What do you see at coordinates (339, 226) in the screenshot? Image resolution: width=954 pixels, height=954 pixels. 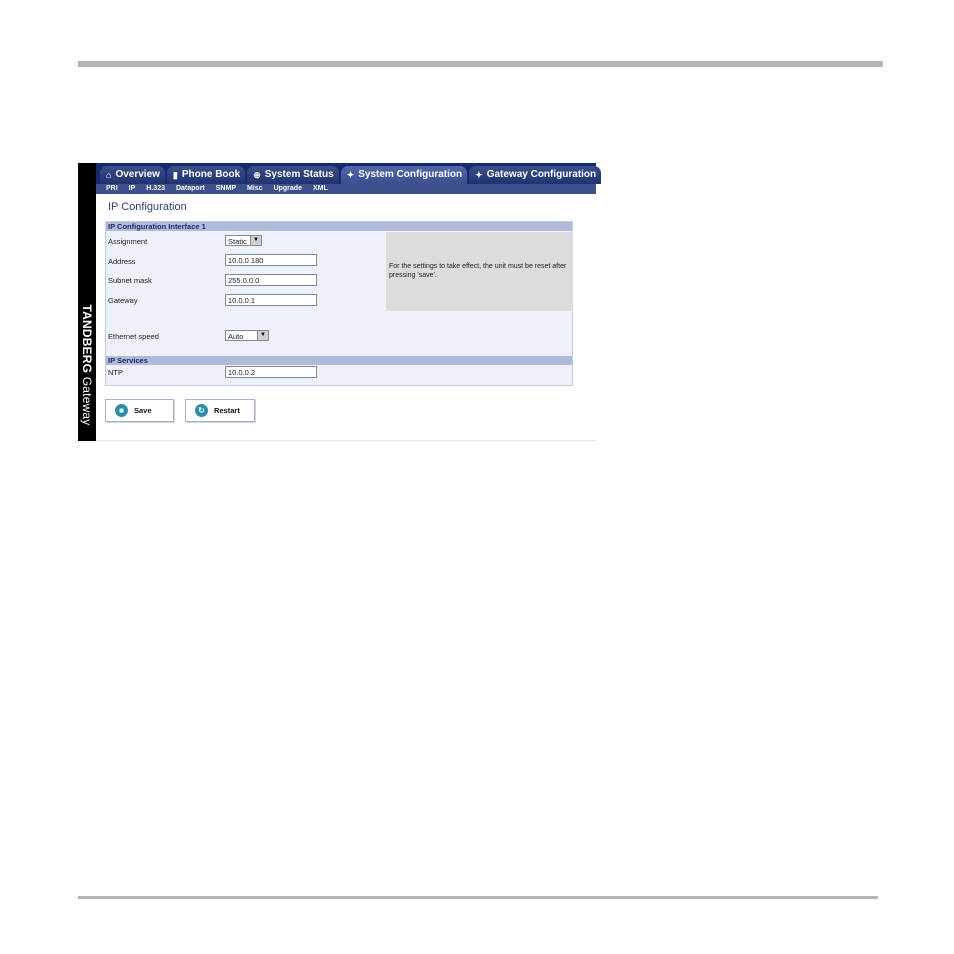 I see `section-header-interface: IP Configuration Interface 1` at bounding box center [339, 226].